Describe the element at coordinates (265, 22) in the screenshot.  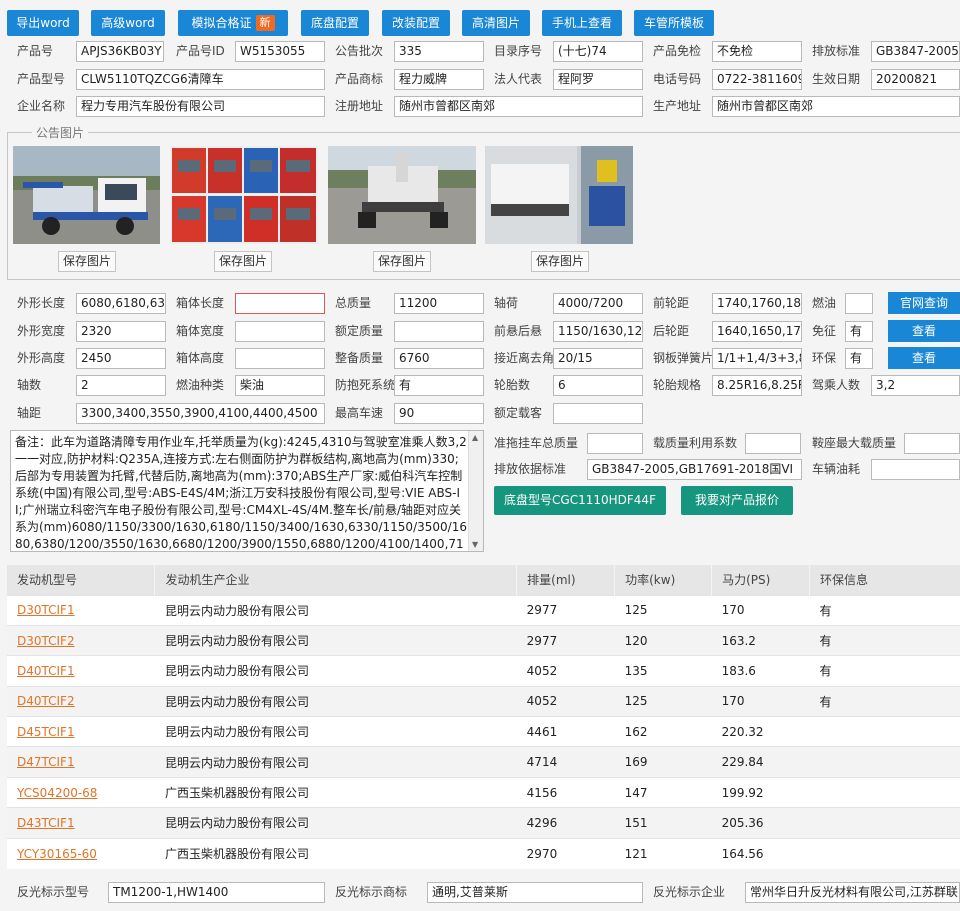
I see `new-badge: 新` at that location.